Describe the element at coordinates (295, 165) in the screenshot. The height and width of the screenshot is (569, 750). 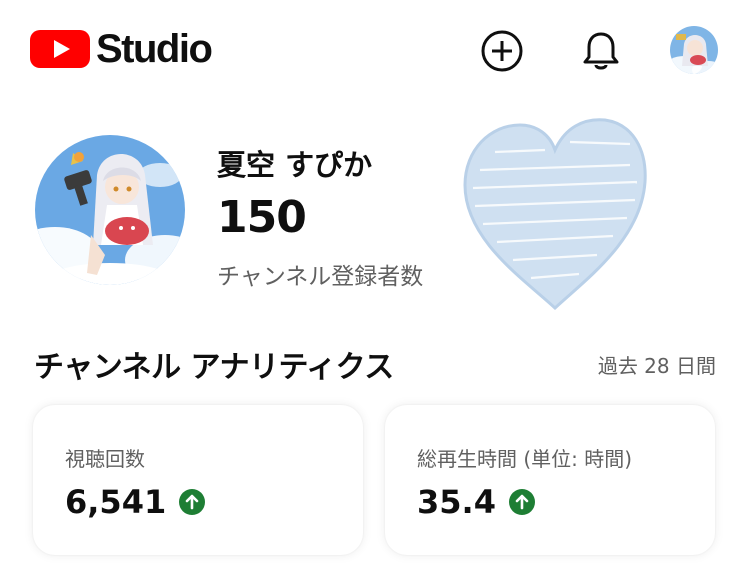
I see `channel-name: 夏空 すぴか` at that location.